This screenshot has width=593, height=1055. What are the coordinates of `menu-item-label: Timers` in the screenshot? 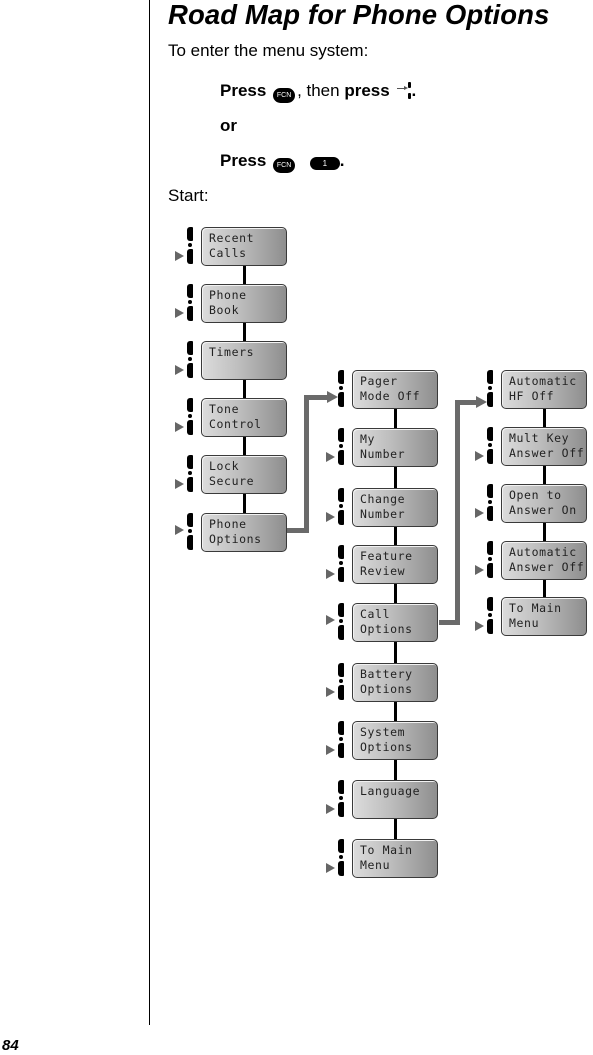 It's located at (232, 352).